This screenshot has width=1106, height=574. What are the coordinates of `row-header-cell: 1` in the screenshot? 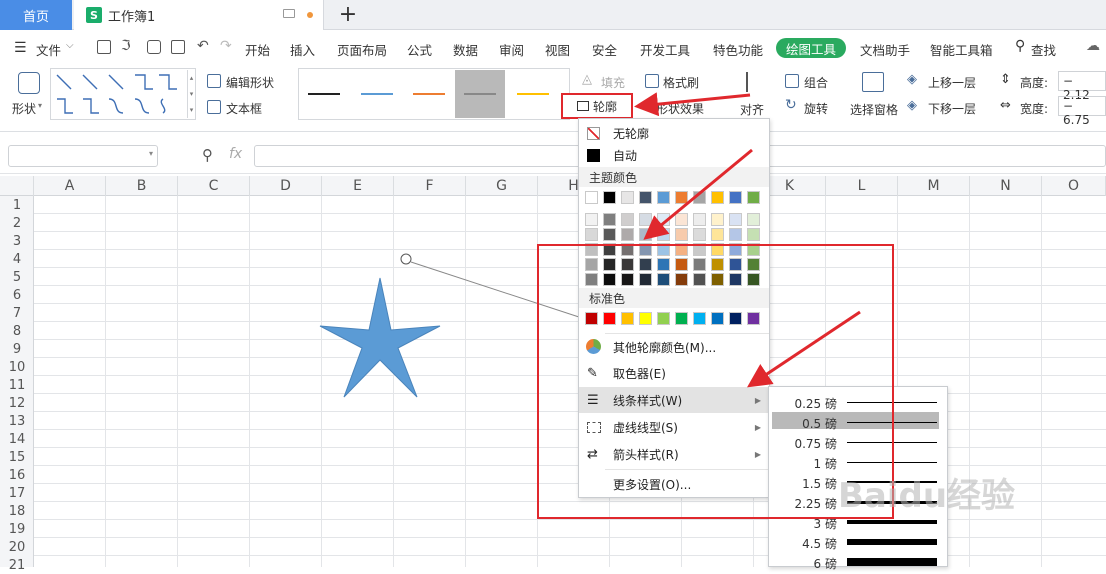 It's located at (17, 205).